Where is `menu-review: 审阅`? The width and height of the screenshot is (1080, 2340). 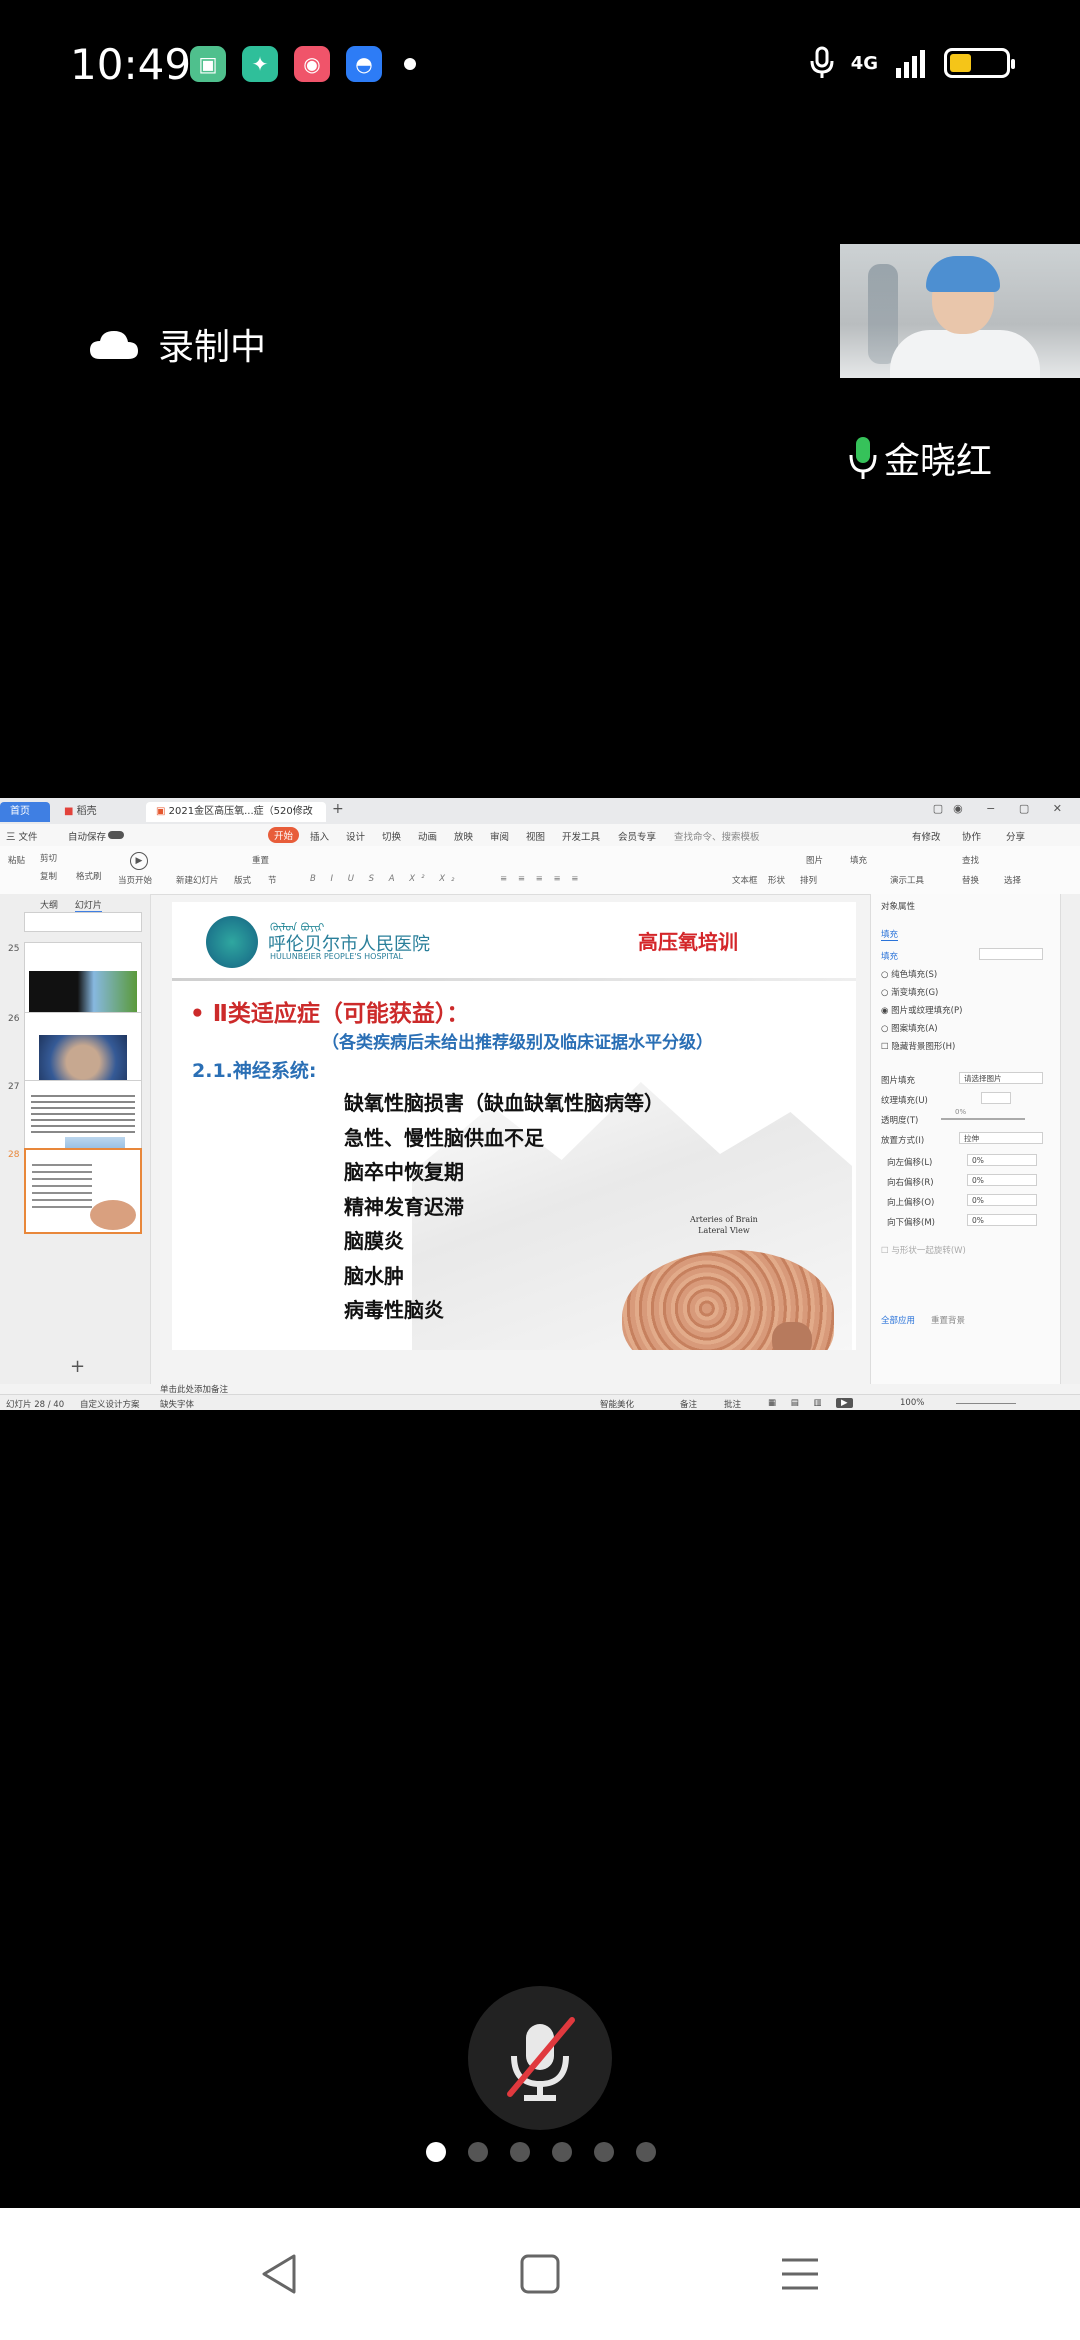
menu-review: 审阅 is located at coordinates (499, 836).